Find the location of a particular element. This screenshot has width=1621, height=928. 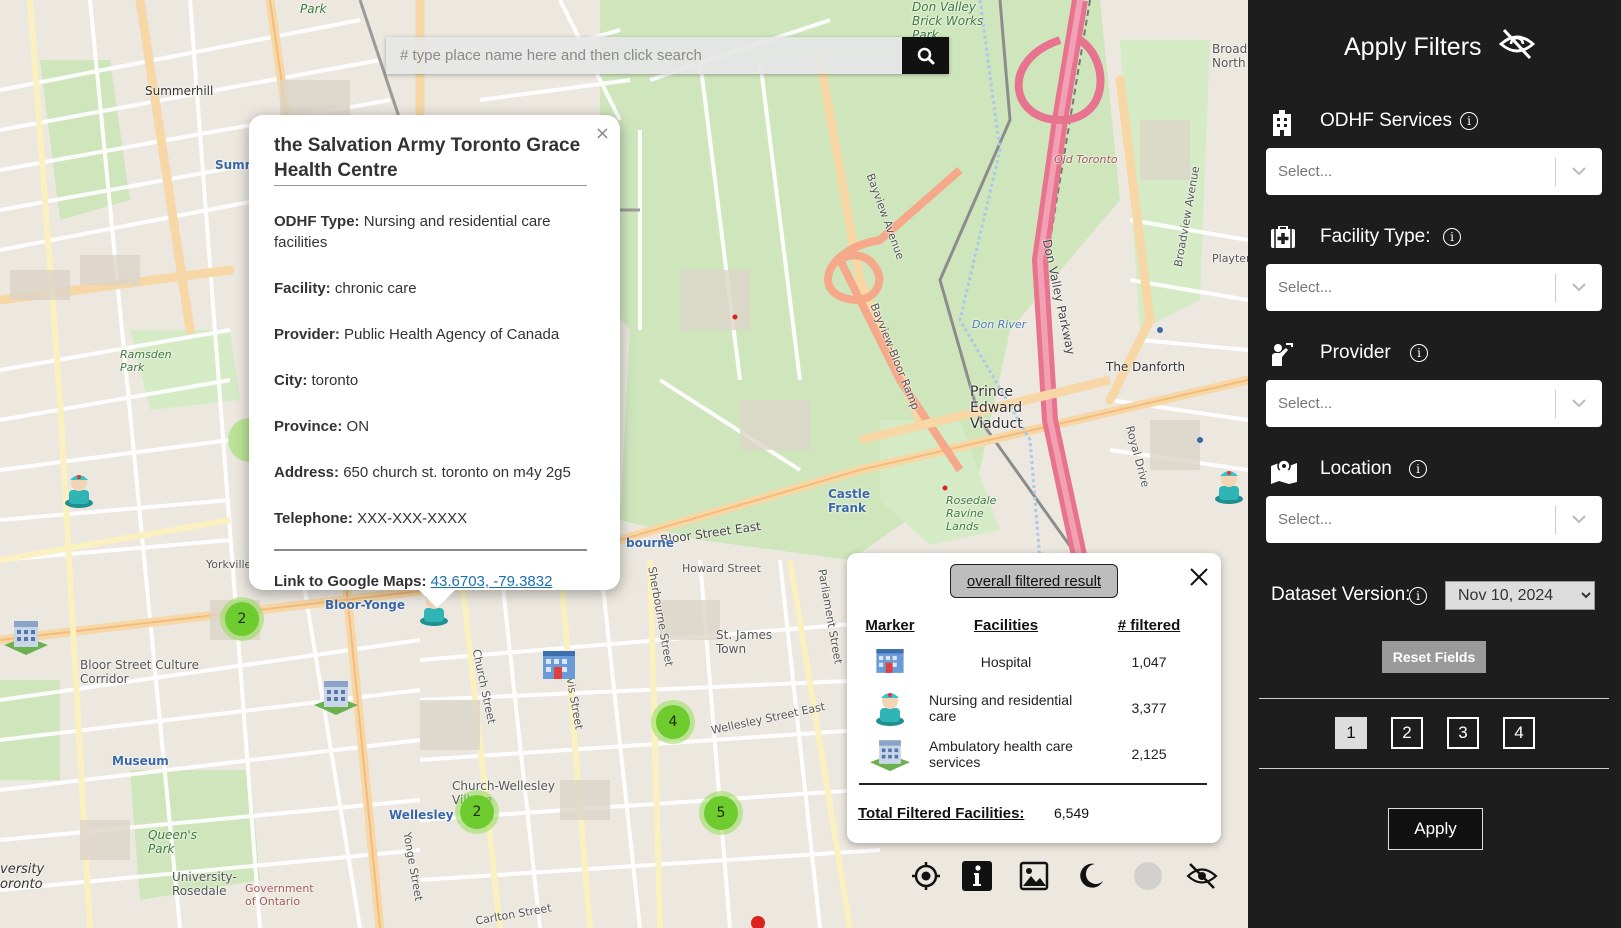

search-button is located at coordinates (925, 55).